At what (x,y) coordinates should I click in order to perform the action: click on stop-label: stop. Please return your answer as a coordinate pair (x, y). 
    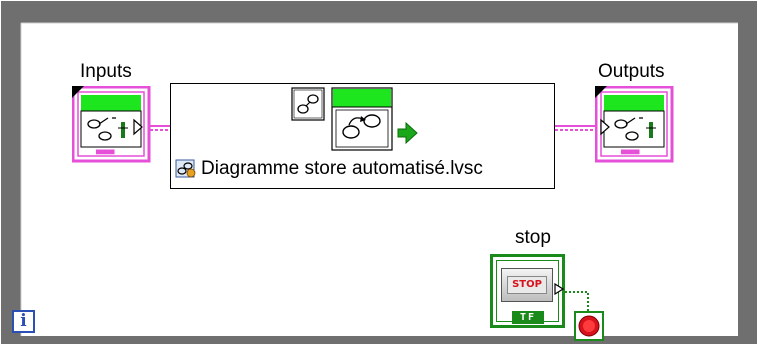
    Looking at the image, I should click on (533, 237).